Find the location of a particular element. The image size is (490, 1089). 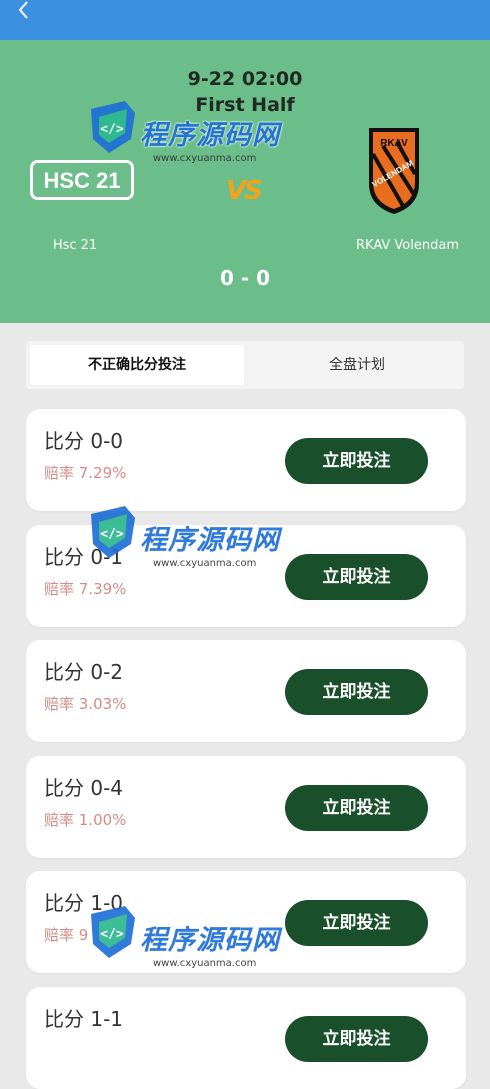

home-team-name: Hsc 21 is located at coordinates (75, 245).